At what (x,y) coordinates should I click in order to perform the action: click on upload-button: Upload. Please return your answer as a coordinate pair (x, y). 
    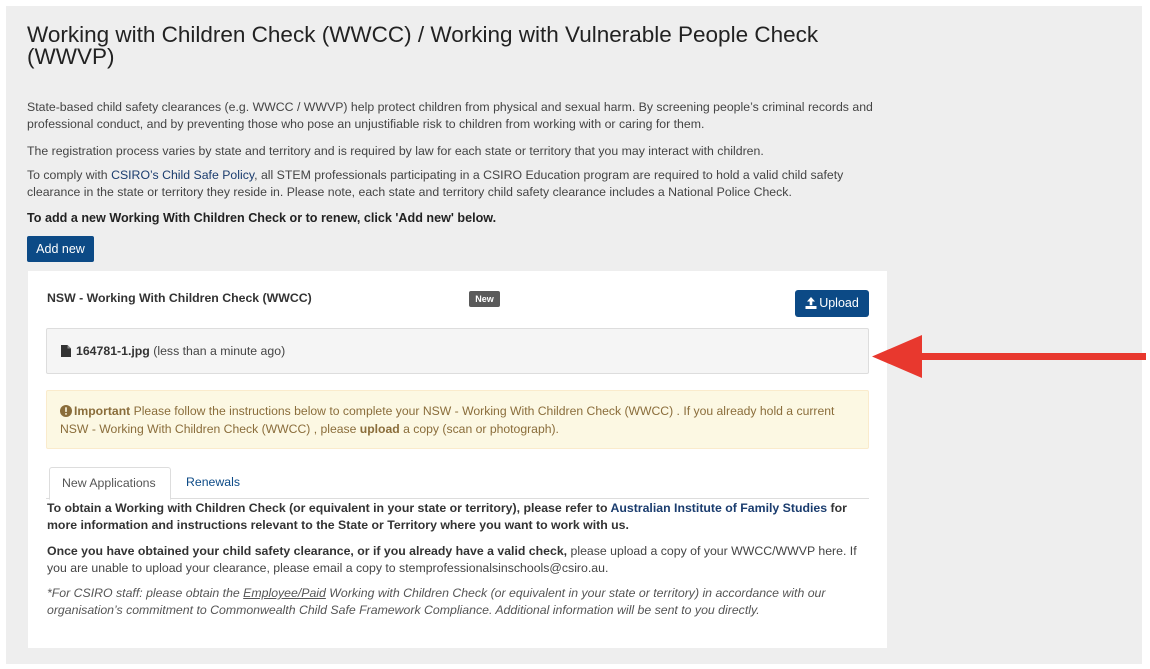
    Looking at the image, I should click on (832, 303).